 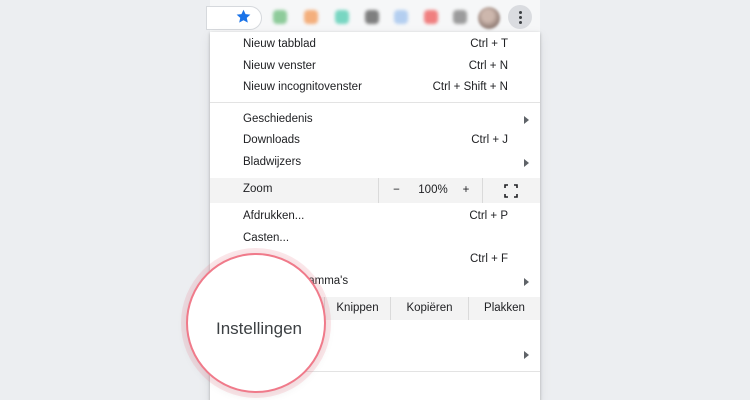 I want to click on menu-item-label: Bladwijzers, so click(x=272, y=162).